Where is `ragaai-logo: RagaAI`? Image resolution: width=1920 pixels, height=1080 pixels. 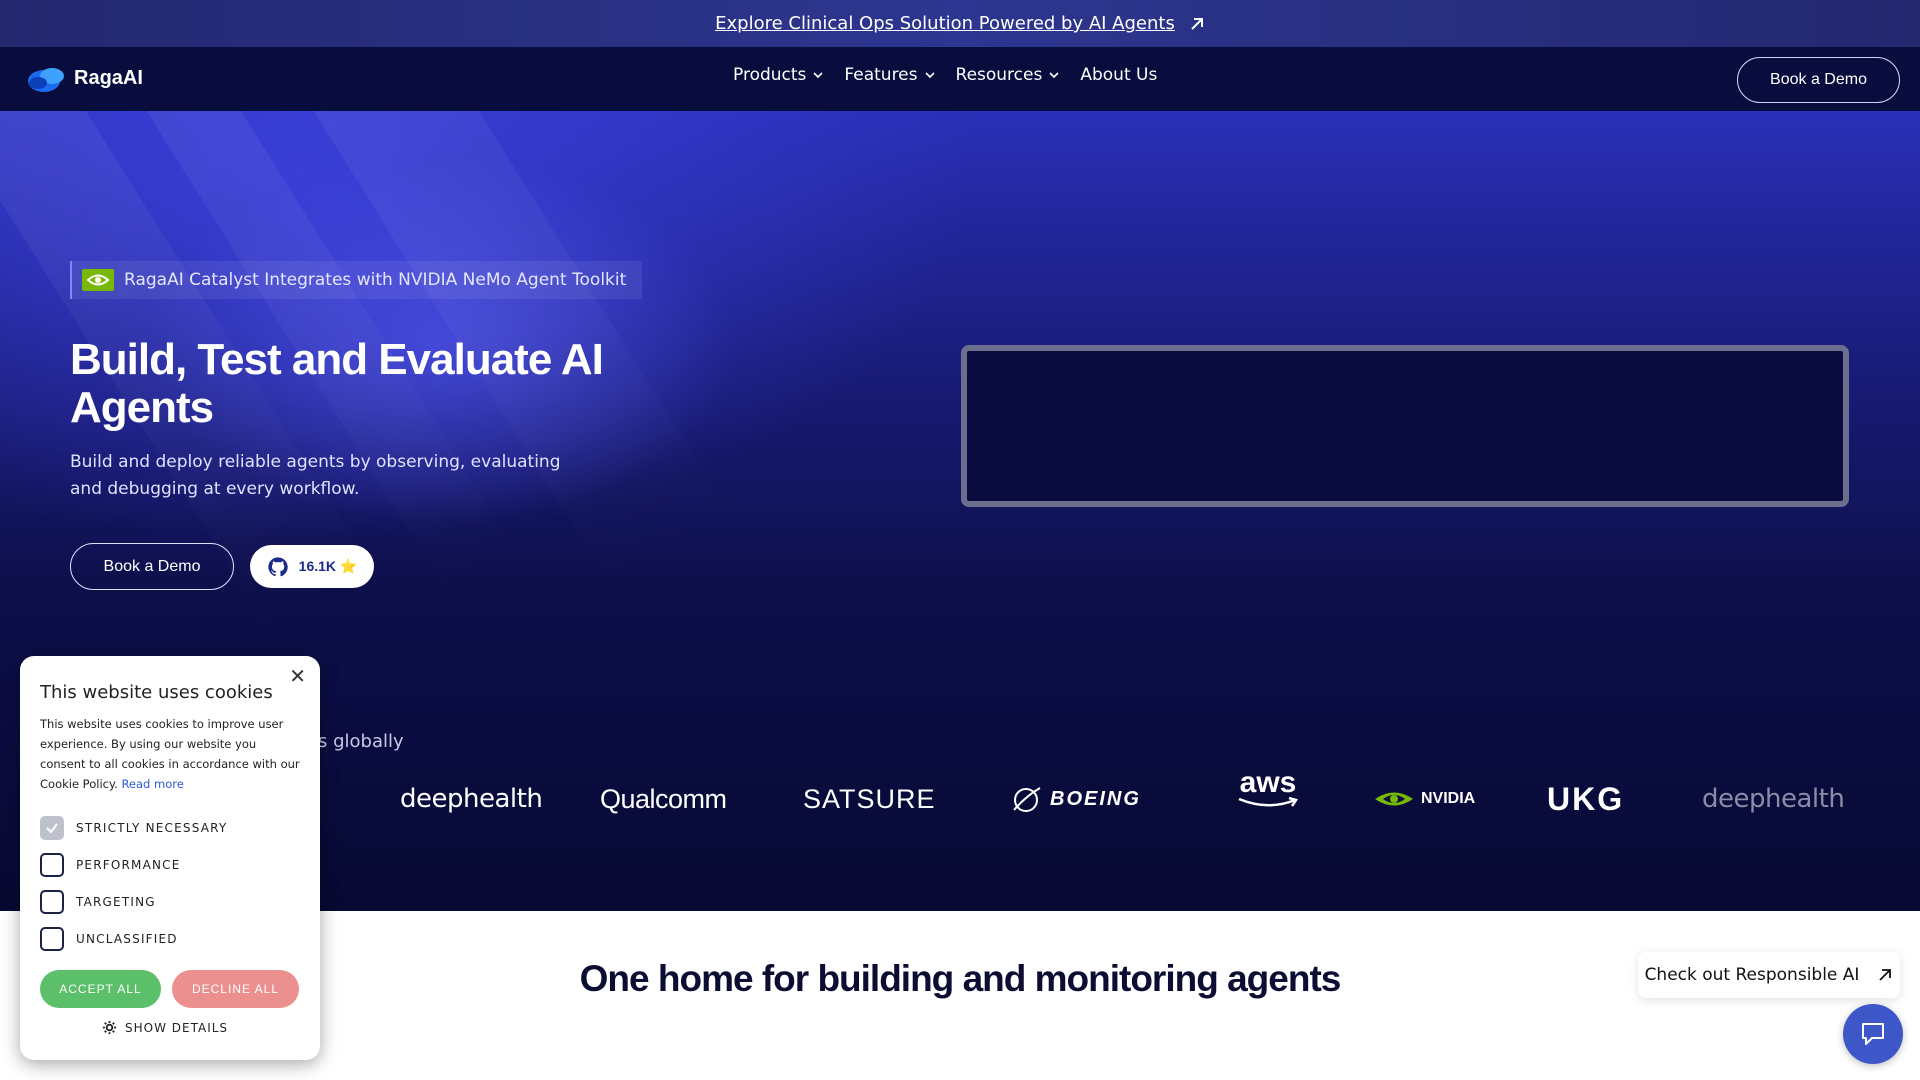 ragaai-logo: RagaAI is located at coordinates (84, 78).